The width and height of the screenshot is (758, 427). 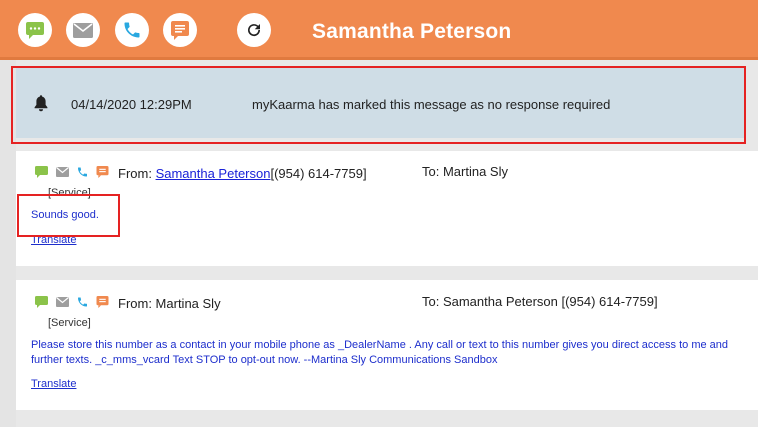 I want to click on refresh-icon, so click(x=254, y=30).